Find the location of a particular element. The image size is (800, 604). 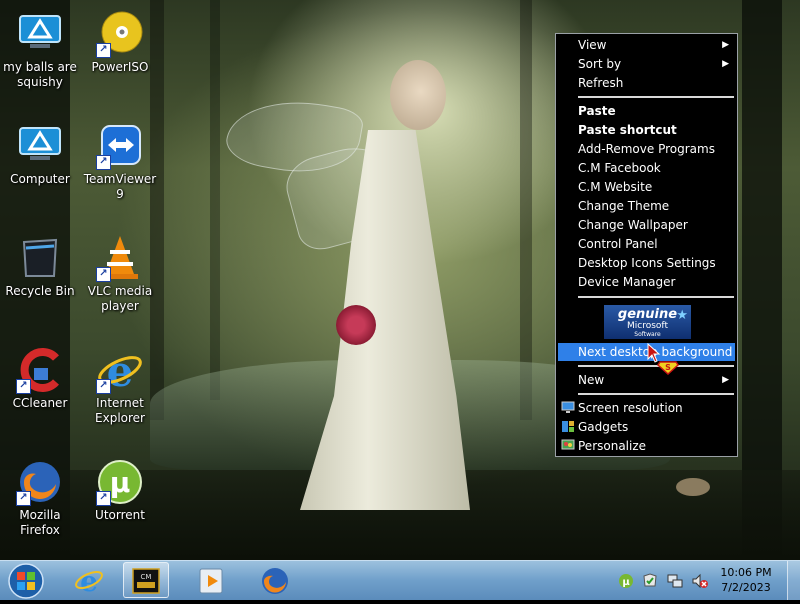

menu-item-paste-shortcut: Paste shortcut is located at coordinates (646, 130).